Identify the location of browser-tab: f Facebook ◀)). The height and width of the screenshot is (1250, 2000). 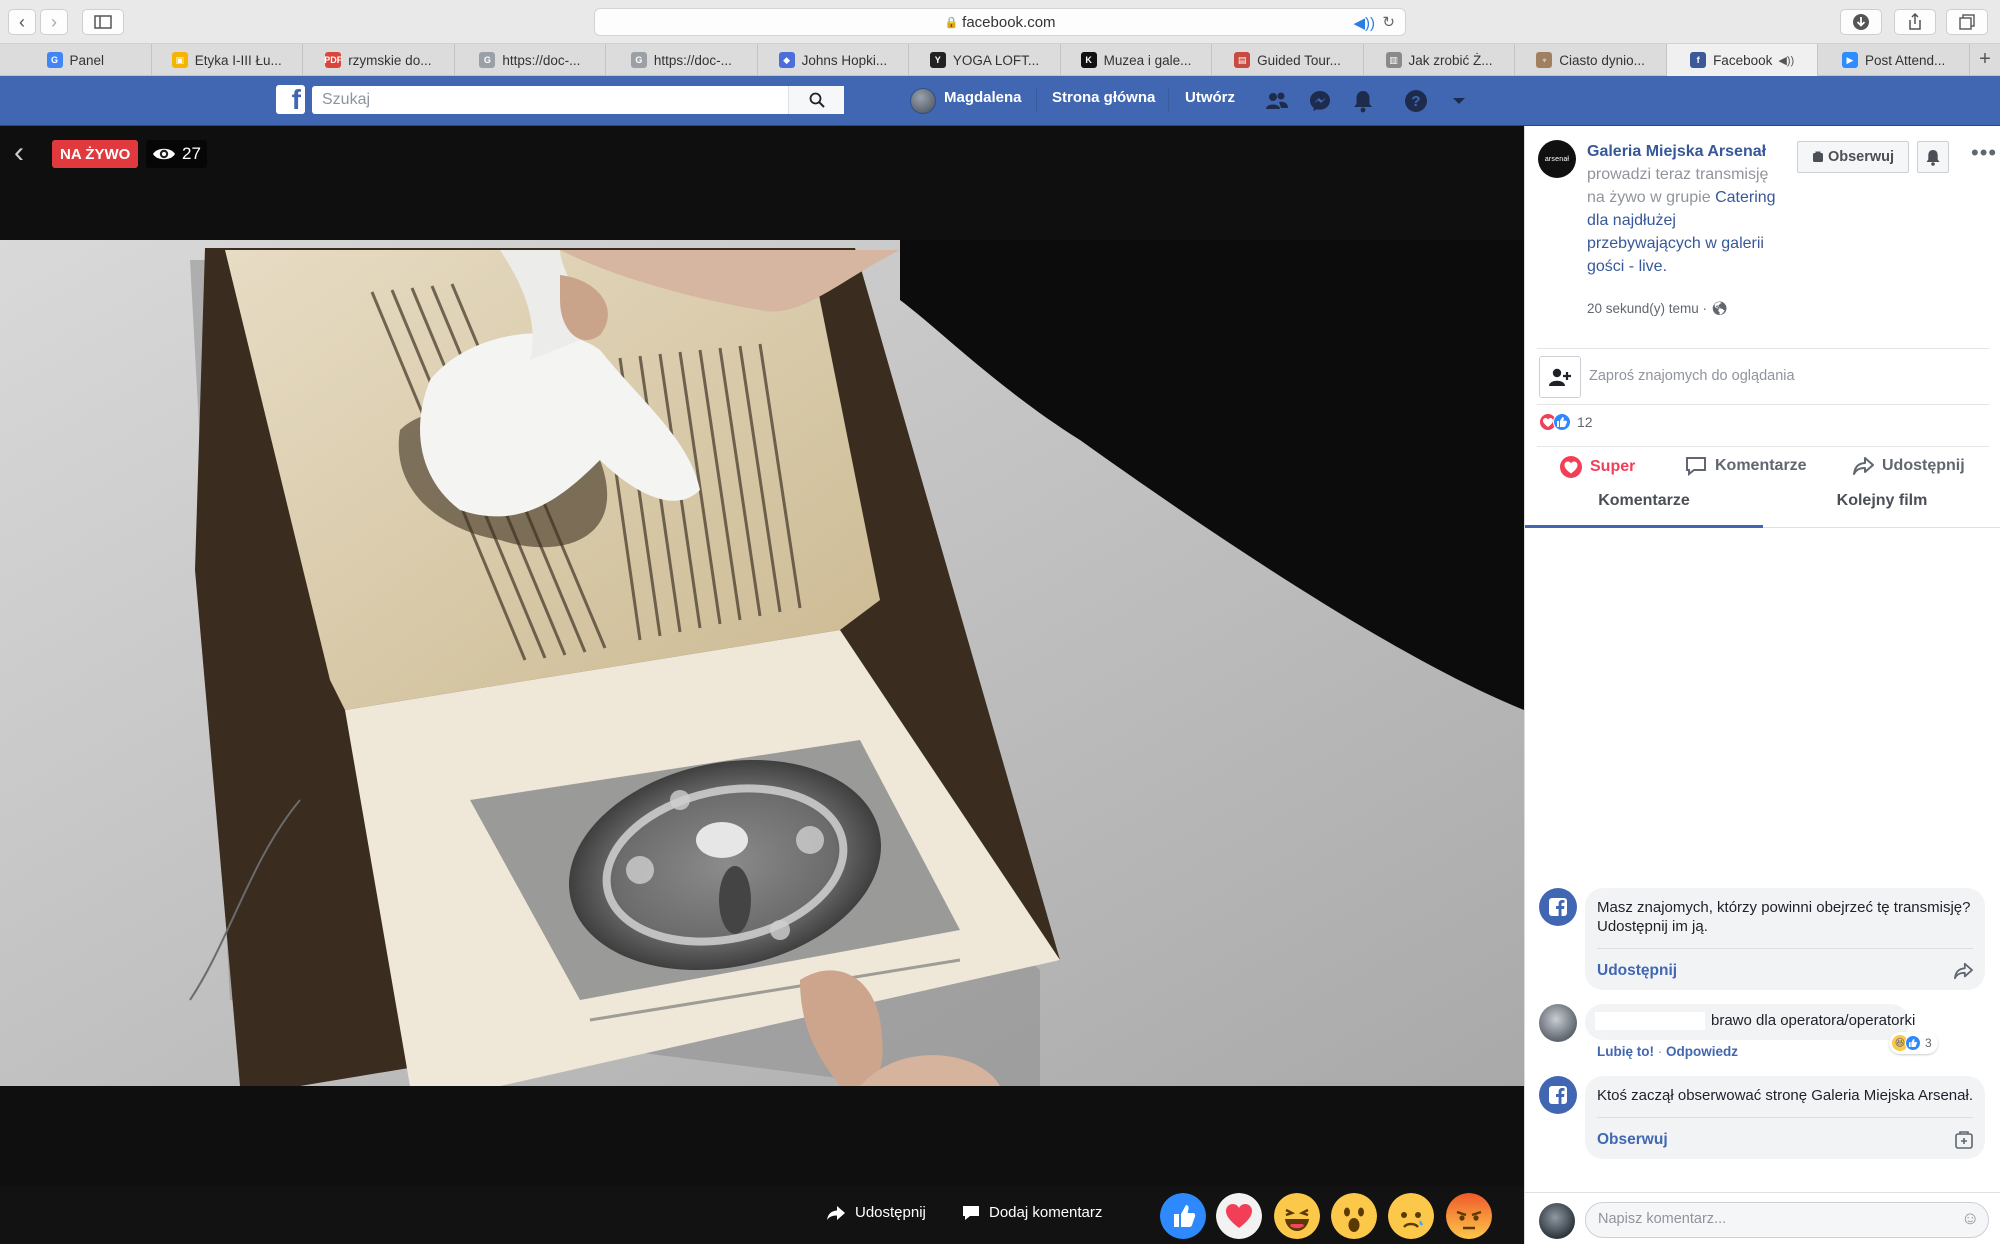
(1742, 60).